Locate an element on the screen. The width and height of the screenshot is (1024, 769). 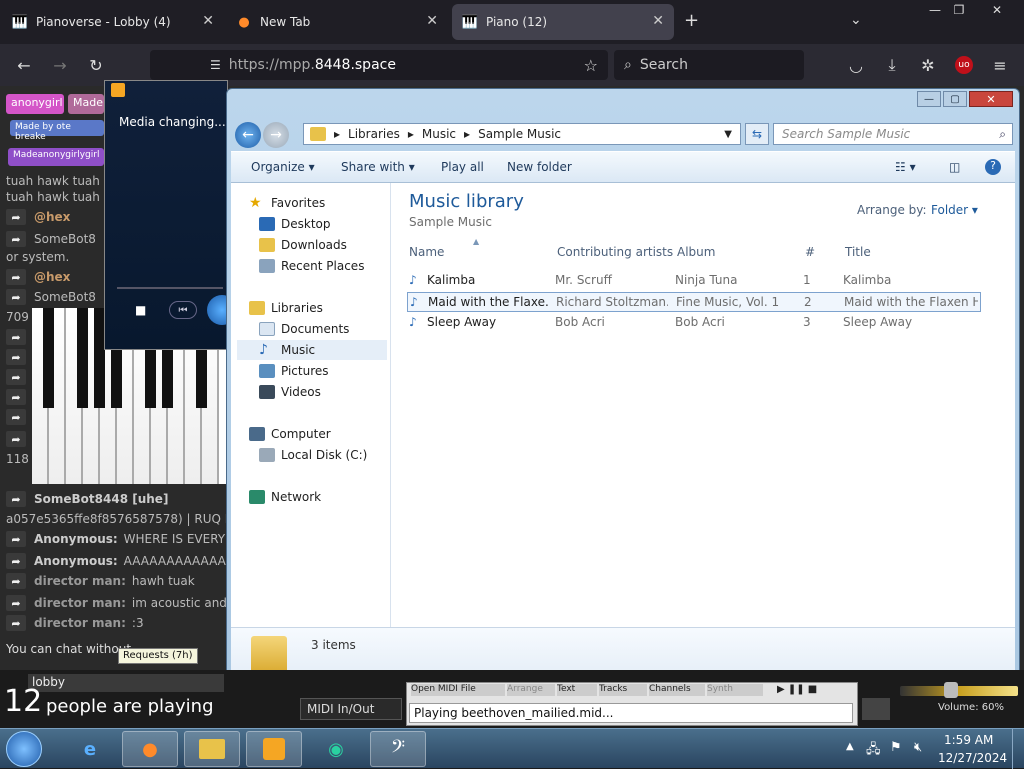
user-tag: Made is located at coordinates (86, 104).